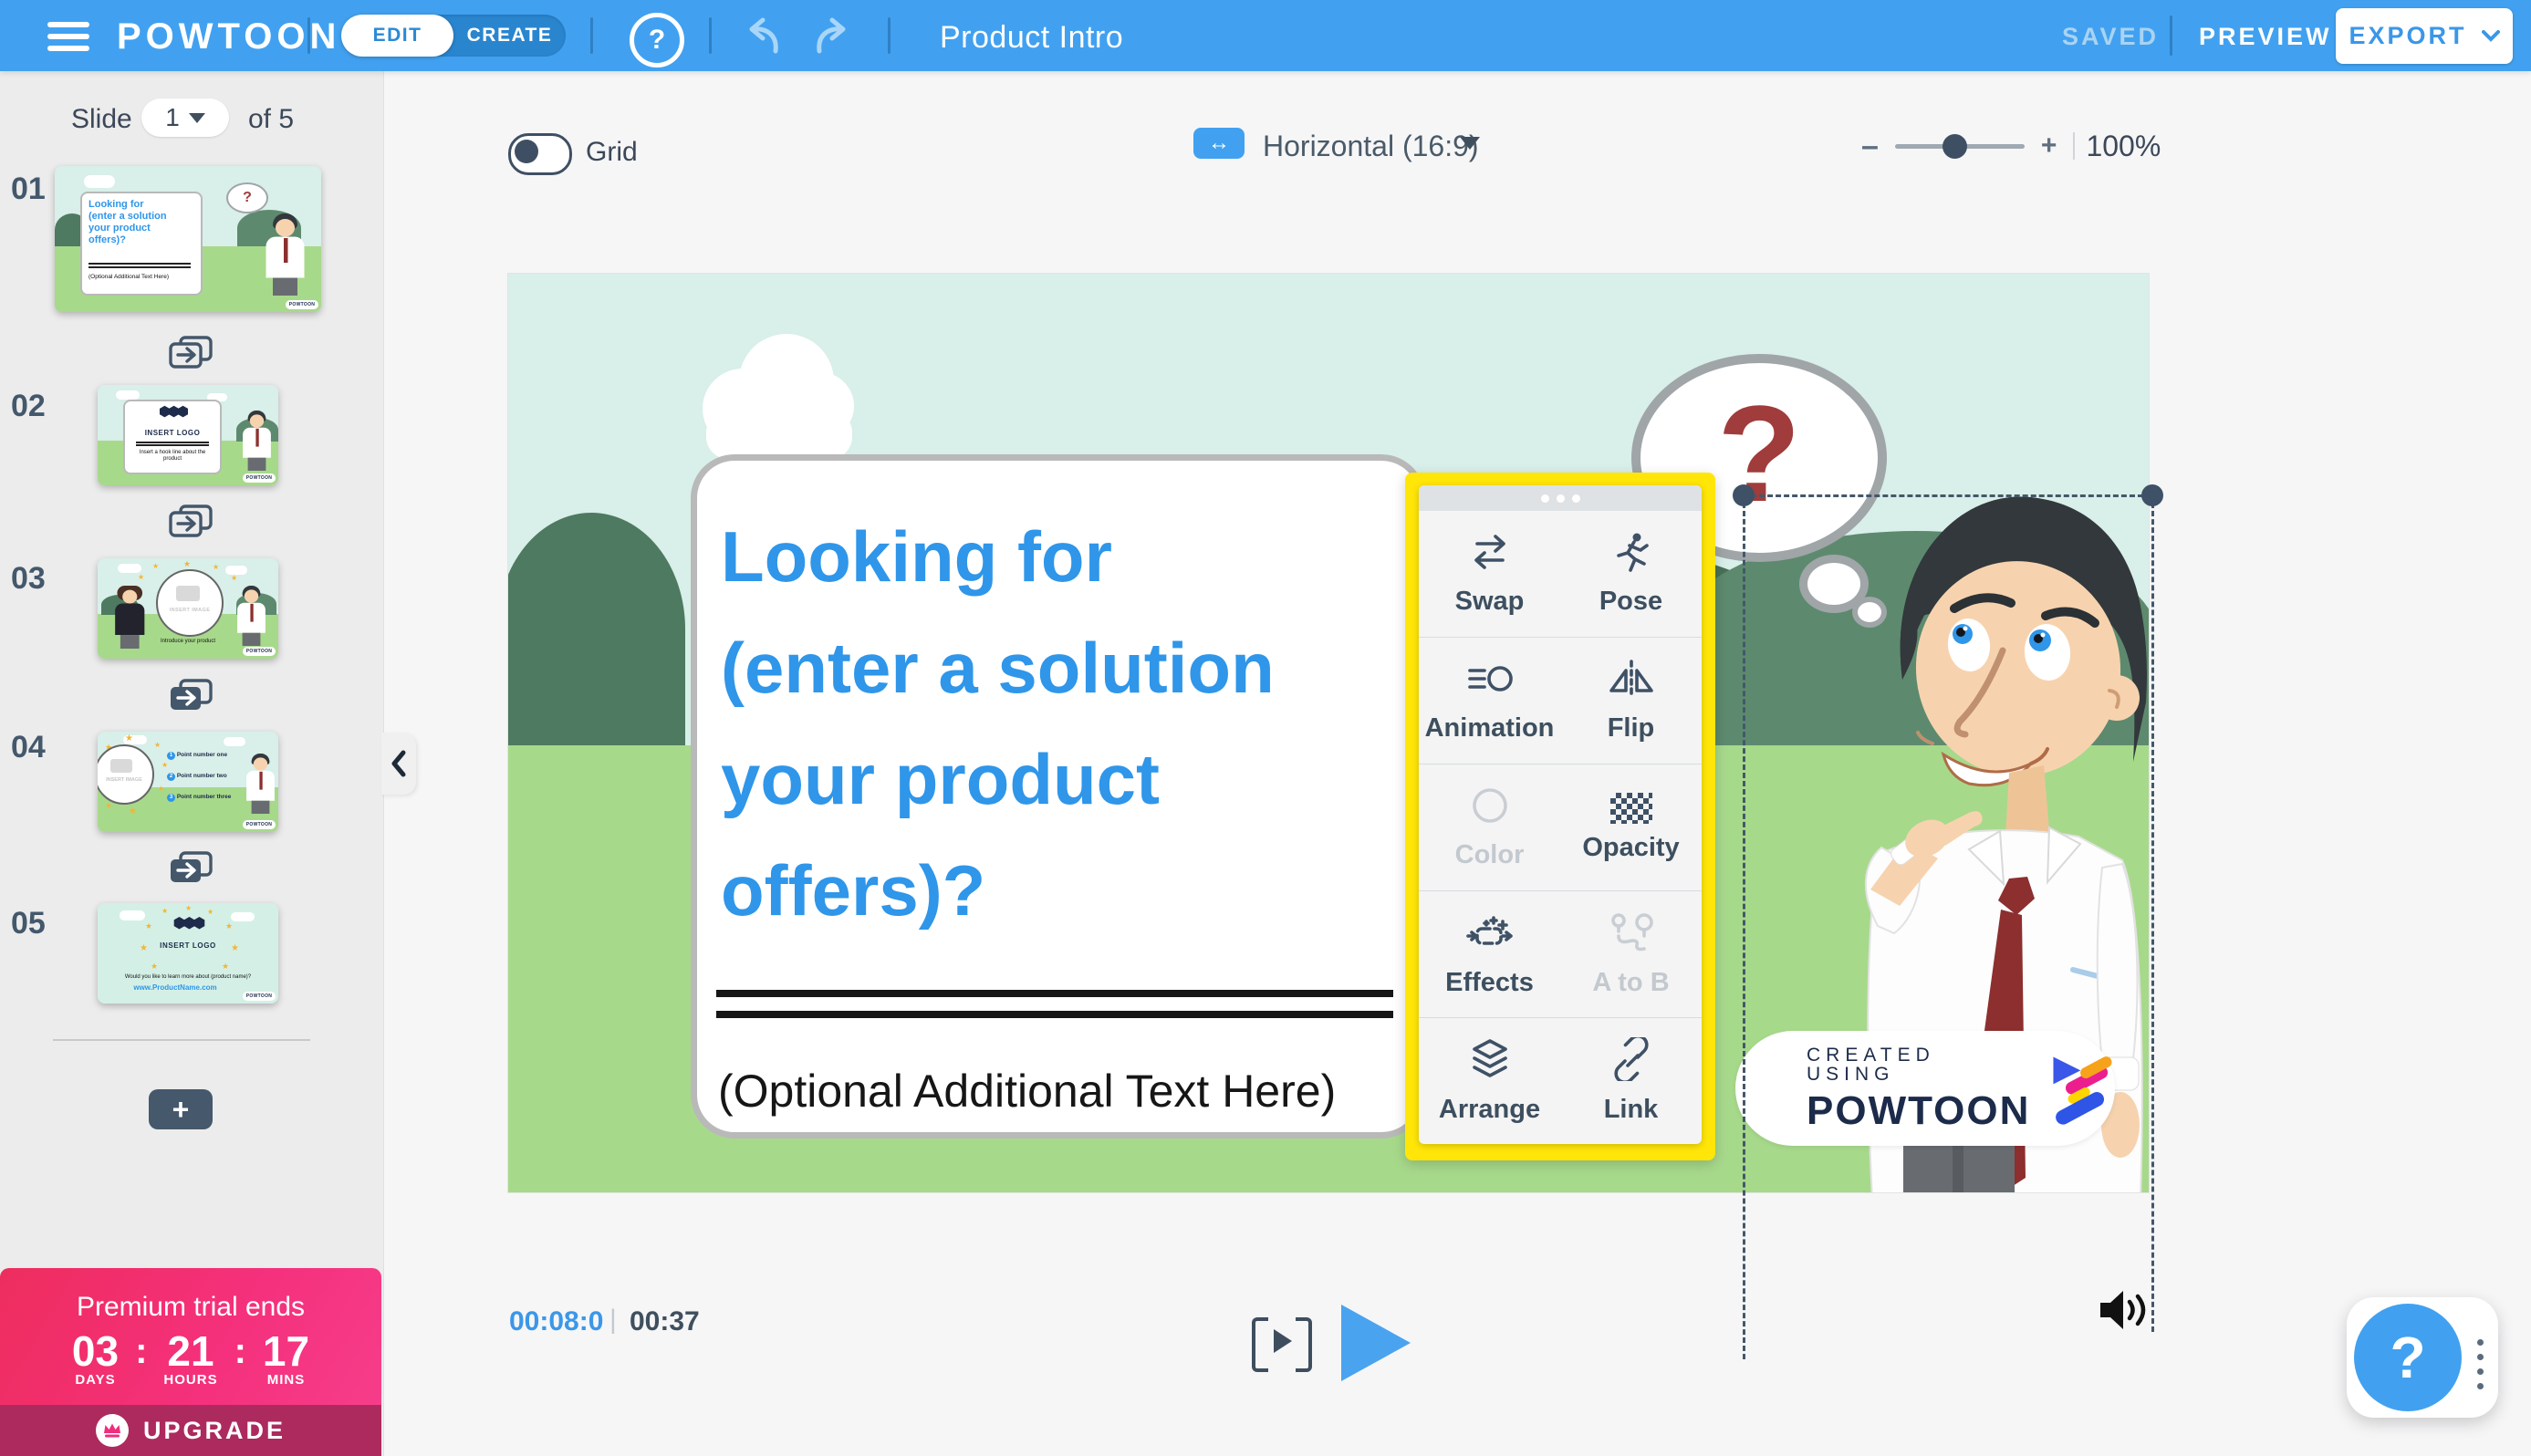 The height and width of the screenshot is (1456, 2531). What do you see at coordinates (2049, 146) in the screenshot?
I see `zoom-in-button: +` at bounding box center [2049, 146].